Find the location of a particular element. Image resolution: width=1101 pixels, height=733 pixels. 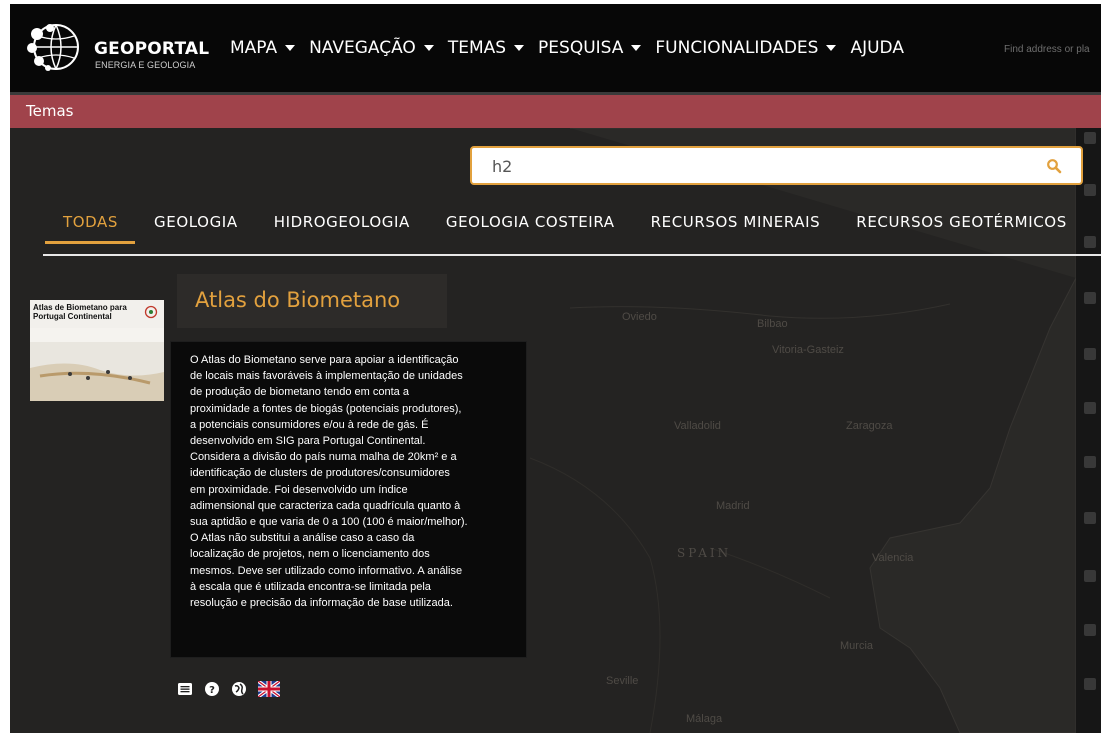

layers-icon is located at coordinates (1090, 138).